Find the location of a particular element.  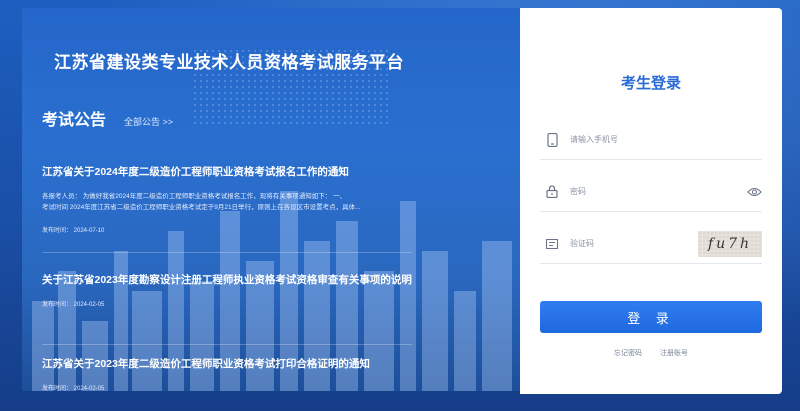

captcha-input is located at coordinates (634, 243).